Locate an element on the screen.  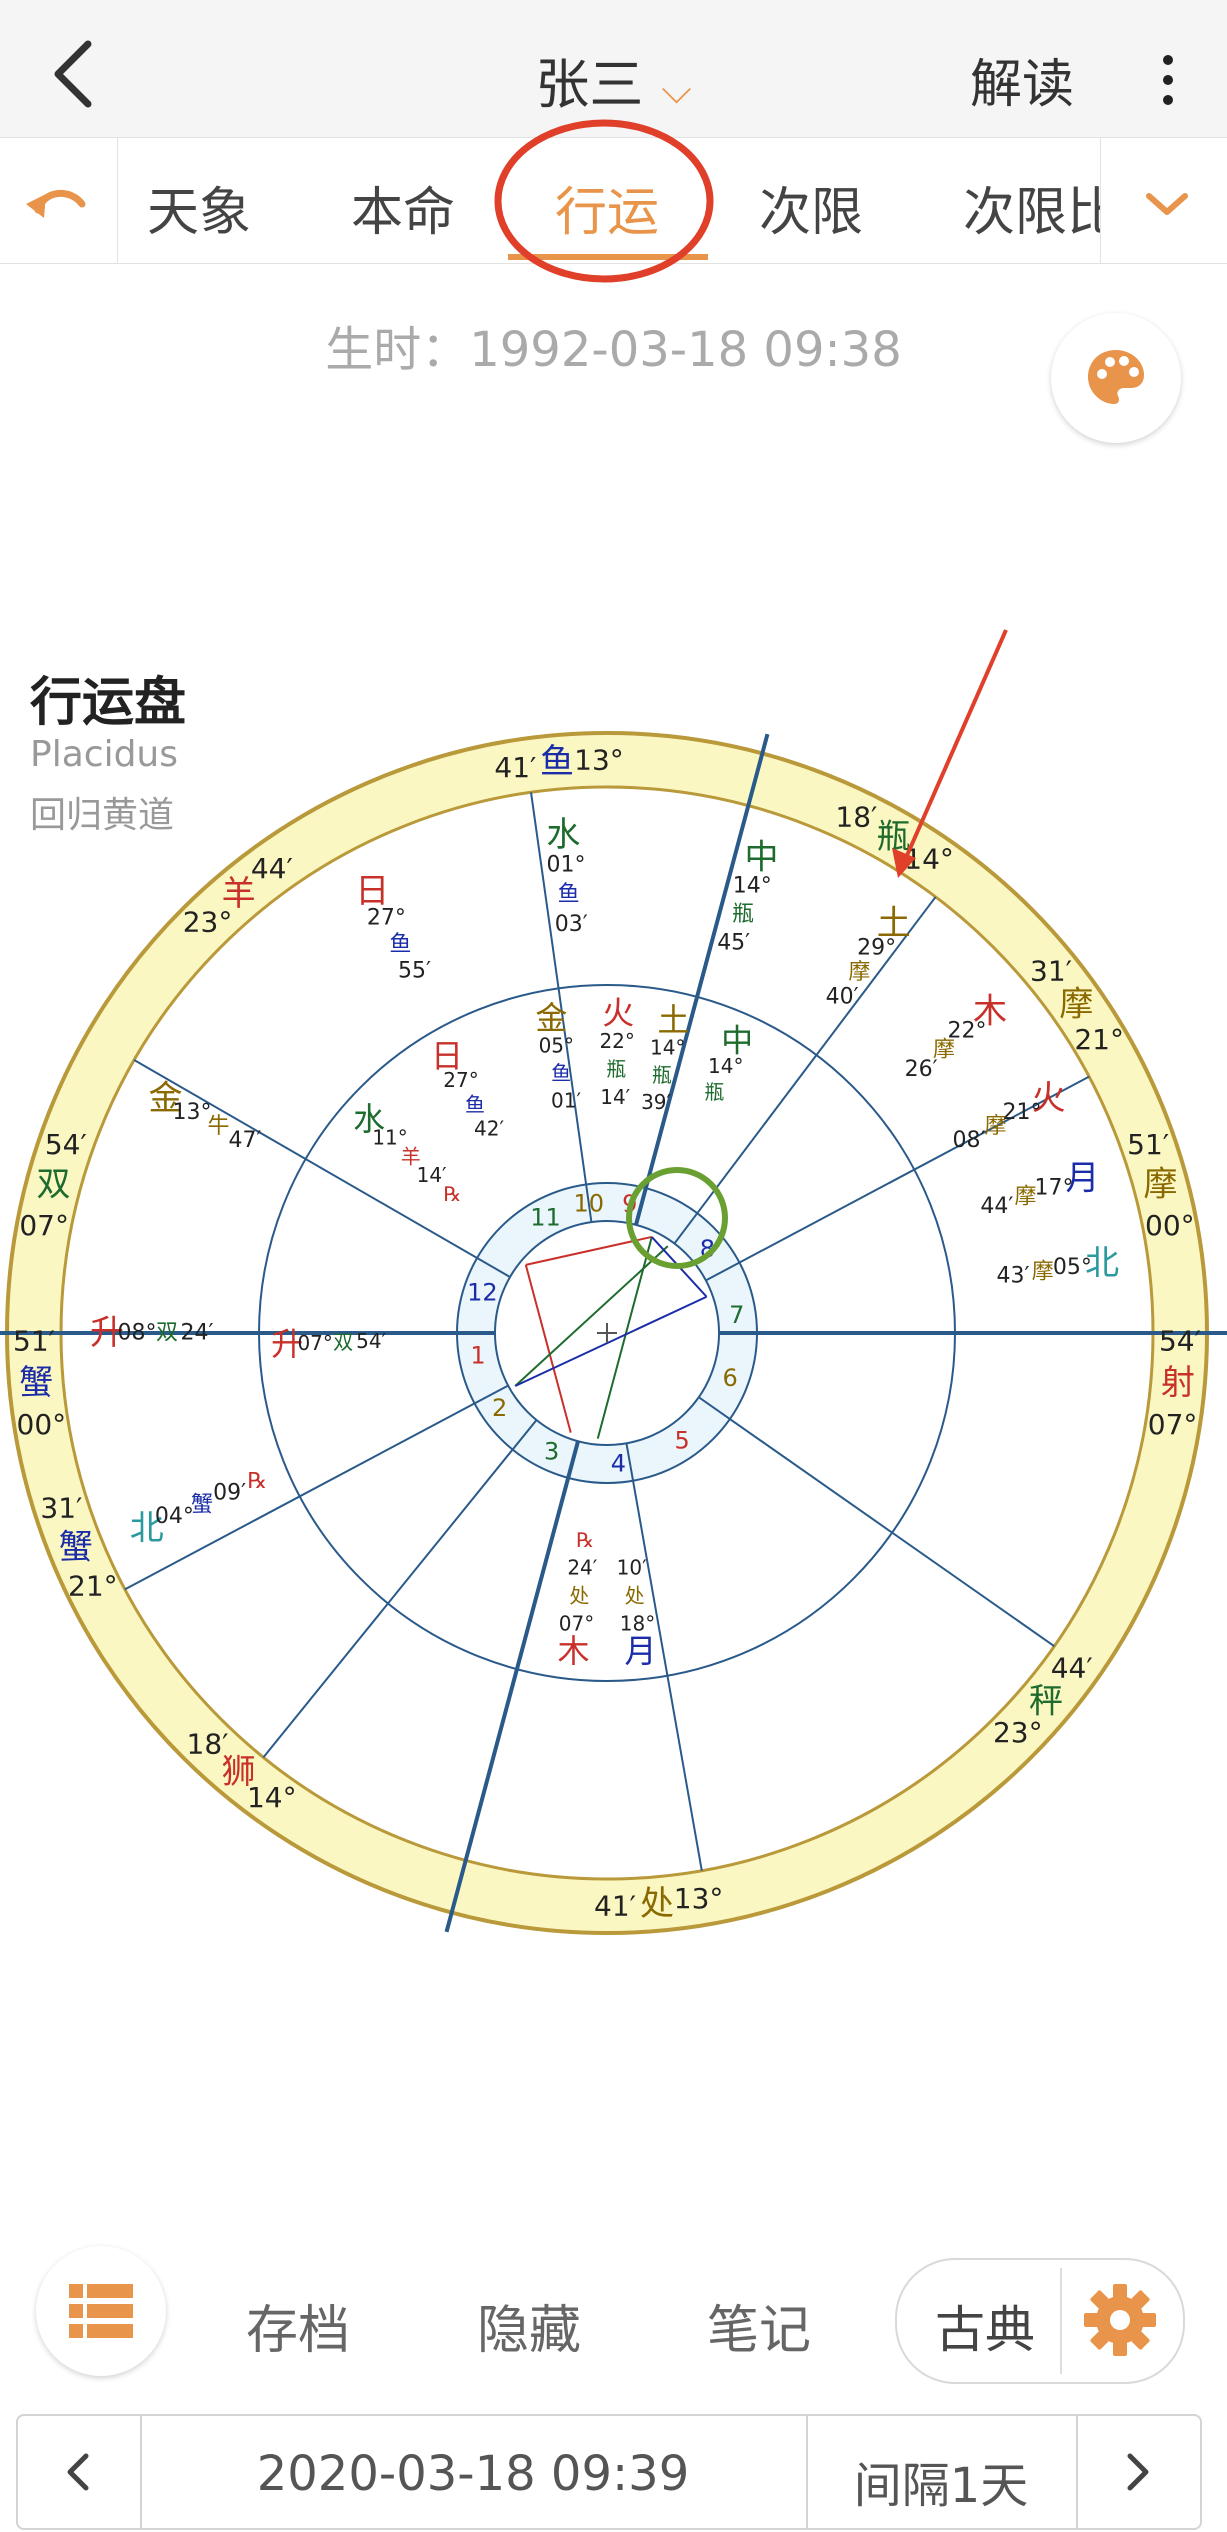
natal-planet-label: 42′ is located at coordinates (489, 1129).